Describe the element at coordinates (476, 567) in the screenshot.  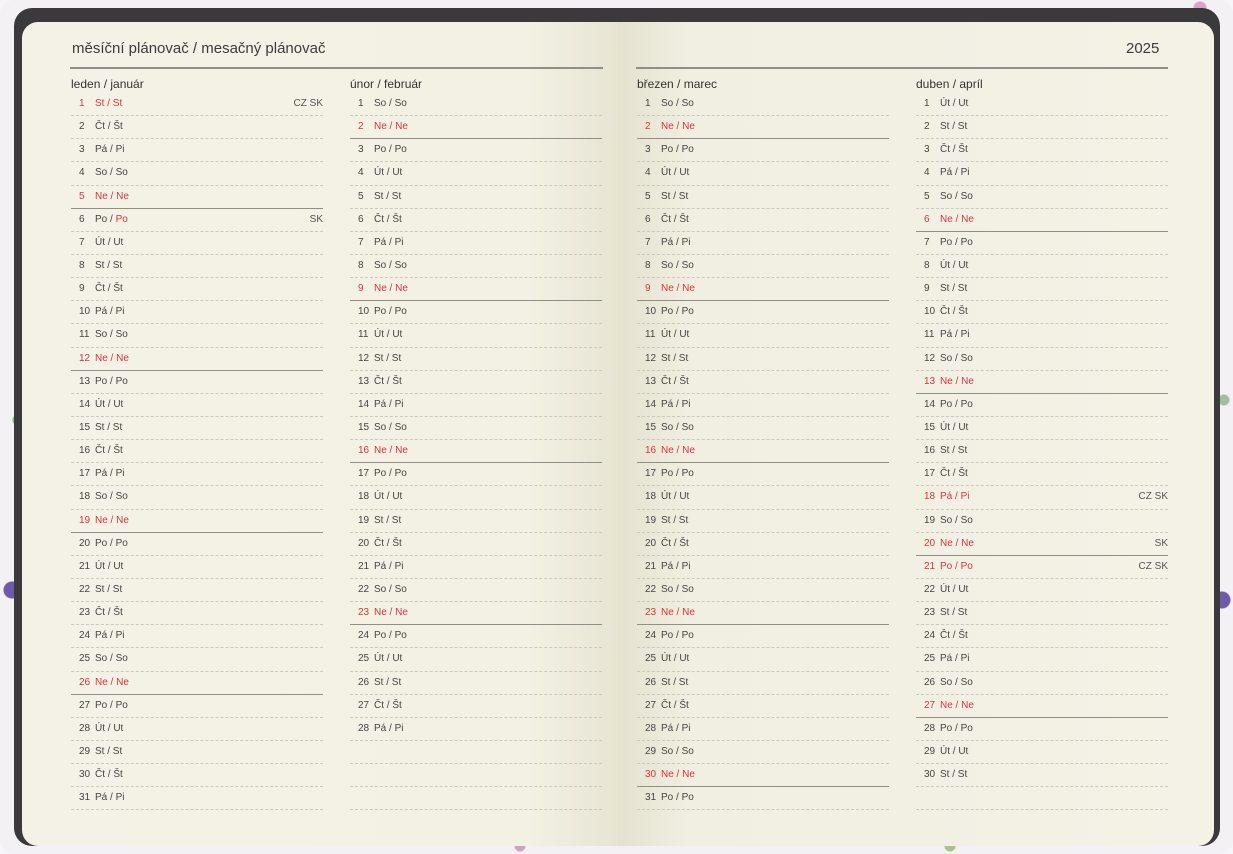
I see `day-row: 21 Pá / Pi` at that location.